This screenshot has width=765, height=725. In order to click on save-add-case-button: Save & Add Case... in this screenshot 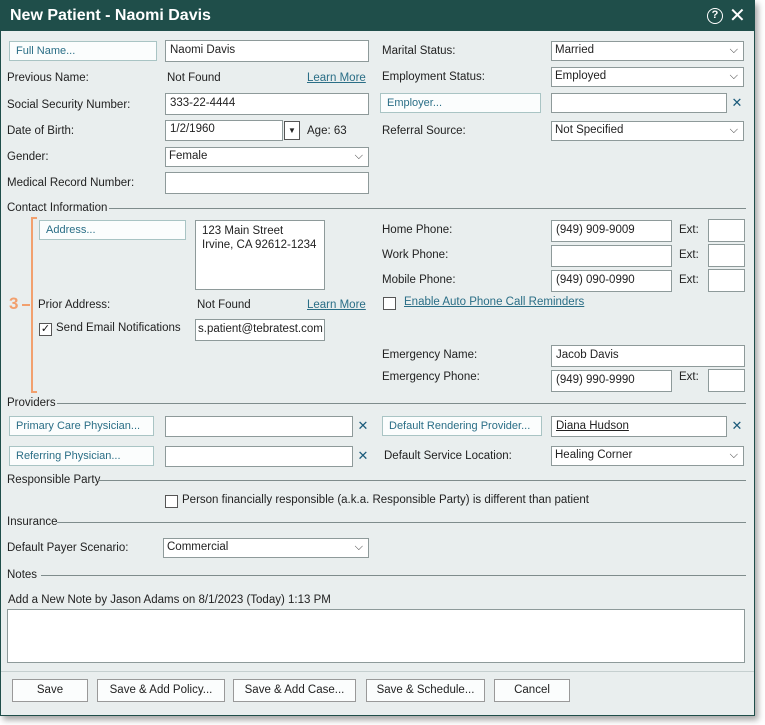, I will do `click(294, 690)`.